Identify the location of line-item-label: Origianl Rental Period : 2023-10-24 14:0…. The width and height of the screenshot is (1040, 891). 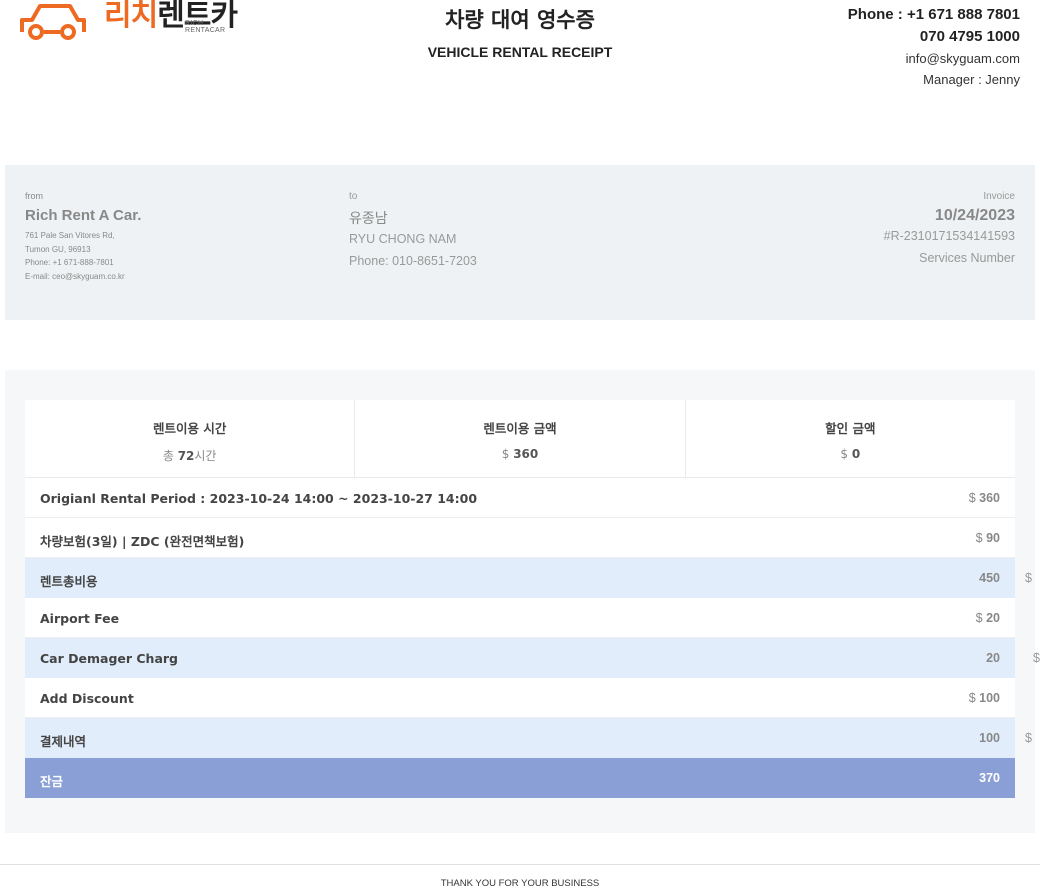
(259, 498).